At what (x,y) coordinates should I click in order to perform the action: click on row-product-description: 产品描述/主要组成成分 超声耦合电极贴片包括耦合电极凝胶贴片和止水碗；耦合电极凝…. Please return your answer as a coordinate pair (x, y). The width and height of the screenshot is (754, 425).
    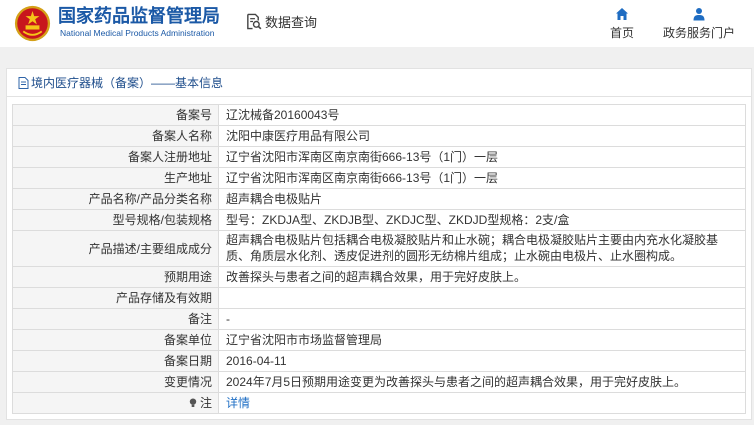
    Looking at the image, I should click on (379, 249).